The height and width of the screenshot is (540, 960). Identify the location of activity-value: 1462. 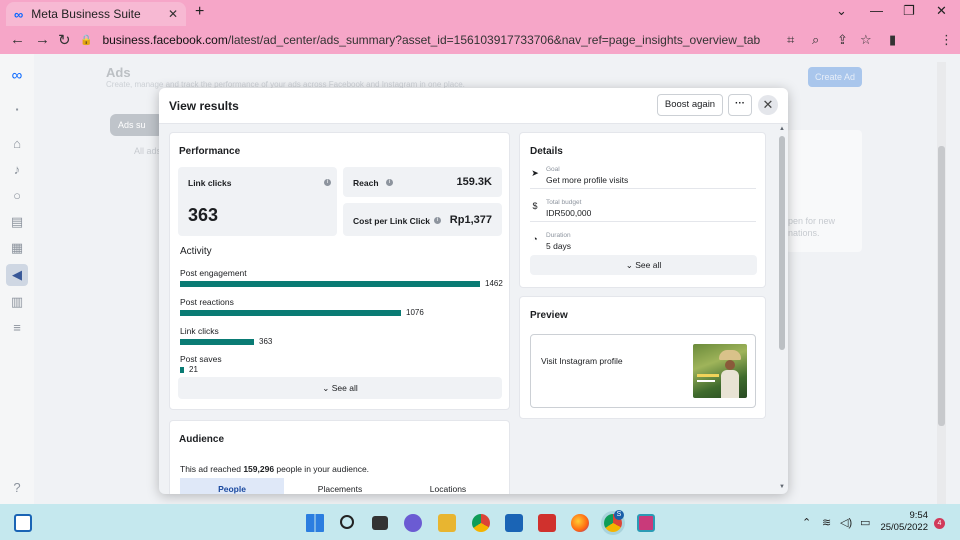
(494, 283).